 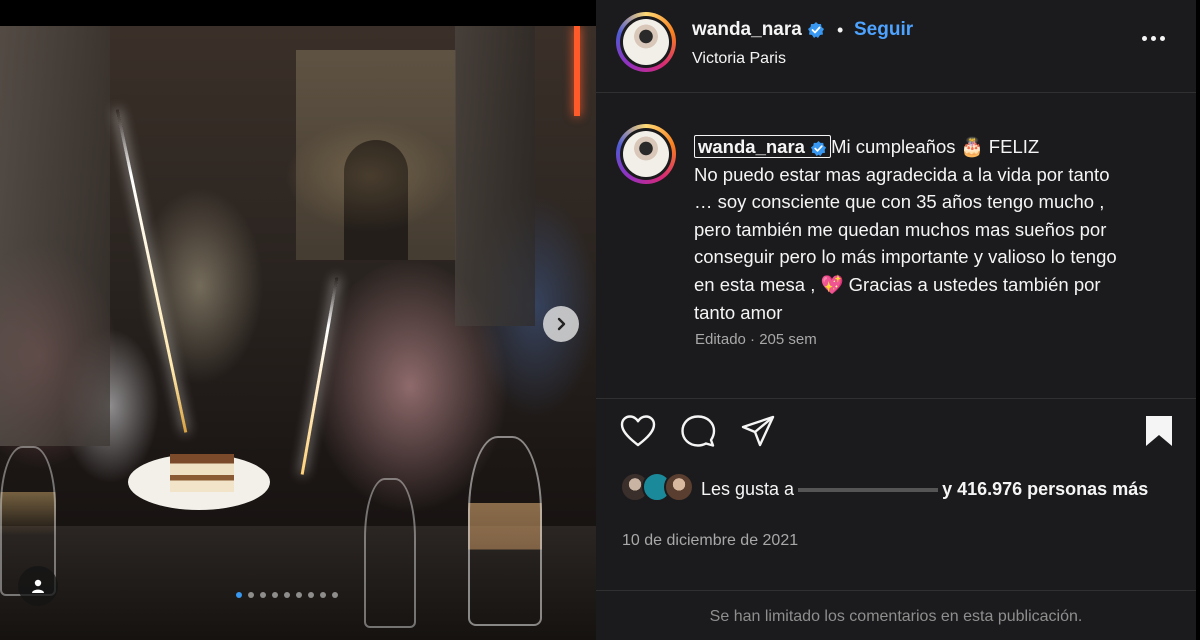 What do you see at coordinates (698, 431) in the screenshot?
I see `comment-icon` at bounding box center [698, 431].